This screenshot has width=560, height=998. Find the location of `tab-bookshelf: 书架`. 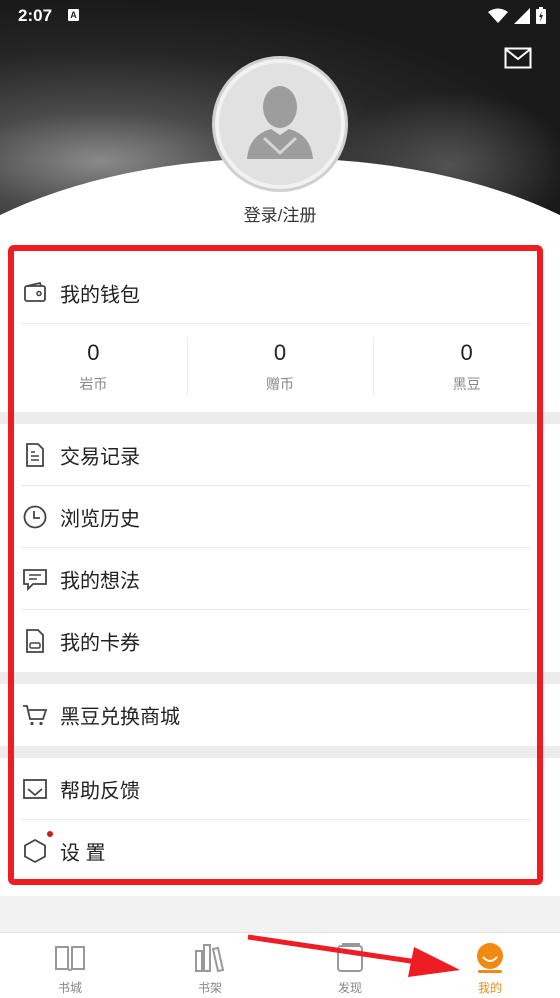

tab-bookshelf: 书架 is located at coordinates (210, 965).